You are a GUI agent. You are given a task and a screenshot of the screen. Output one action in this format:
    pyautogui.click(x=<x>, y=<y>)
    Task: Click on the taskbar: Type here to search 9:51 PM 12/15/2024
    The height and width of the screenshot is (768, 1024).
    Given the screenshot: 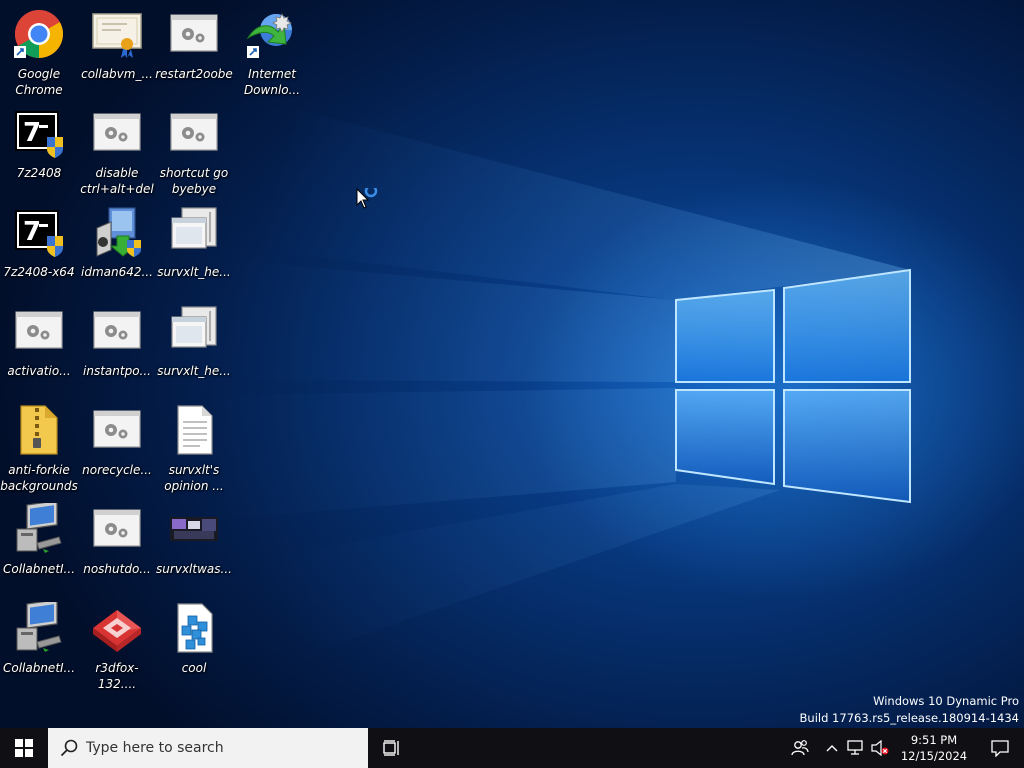 What is the action you would take?
    pyautogui.click(x=512, y=748)
    